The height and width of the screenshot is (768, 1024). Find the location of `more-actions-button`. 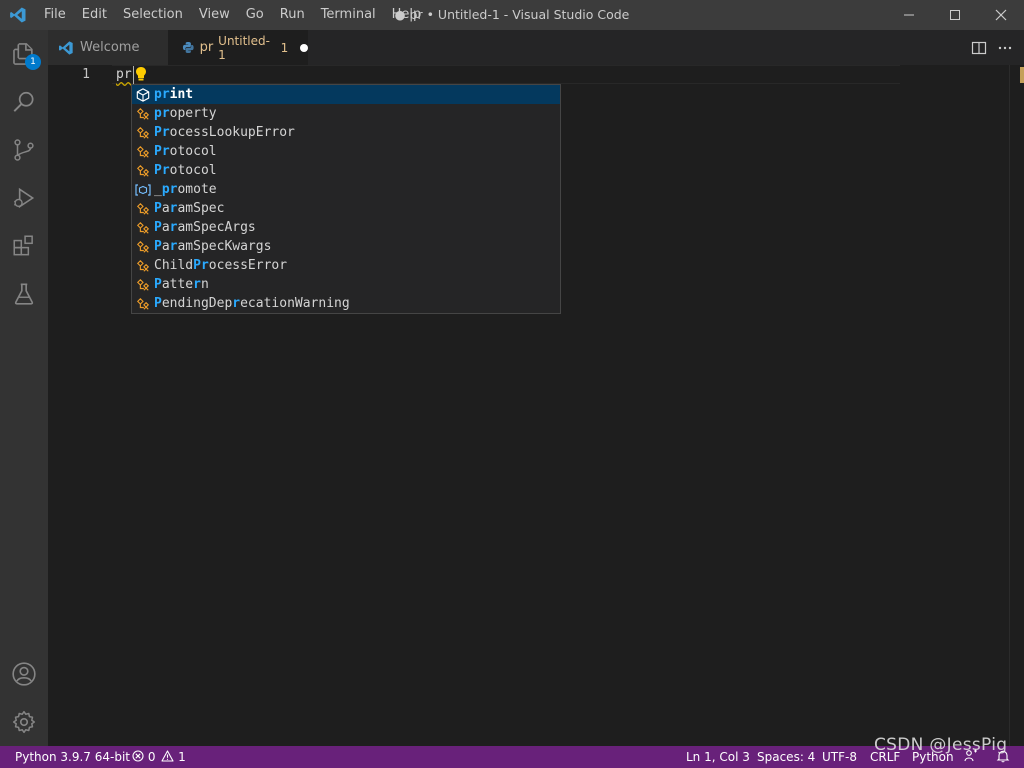

more-actions-button is located at coordinates (1005, 47).